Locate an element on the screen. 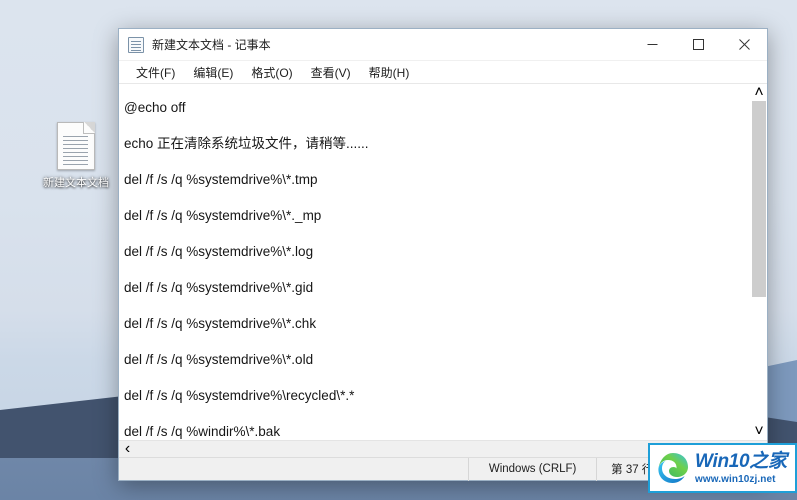 This screenshot has width=797, height=500. text-line: del /f /s /q %systemdrive%\*.gid is located at coordinates (219, 287).